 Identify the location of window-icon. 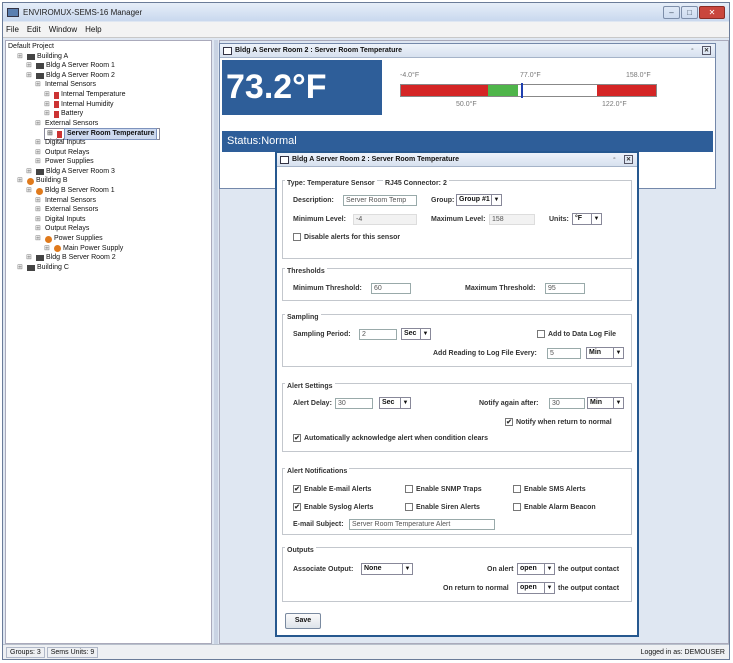
(227, 50).